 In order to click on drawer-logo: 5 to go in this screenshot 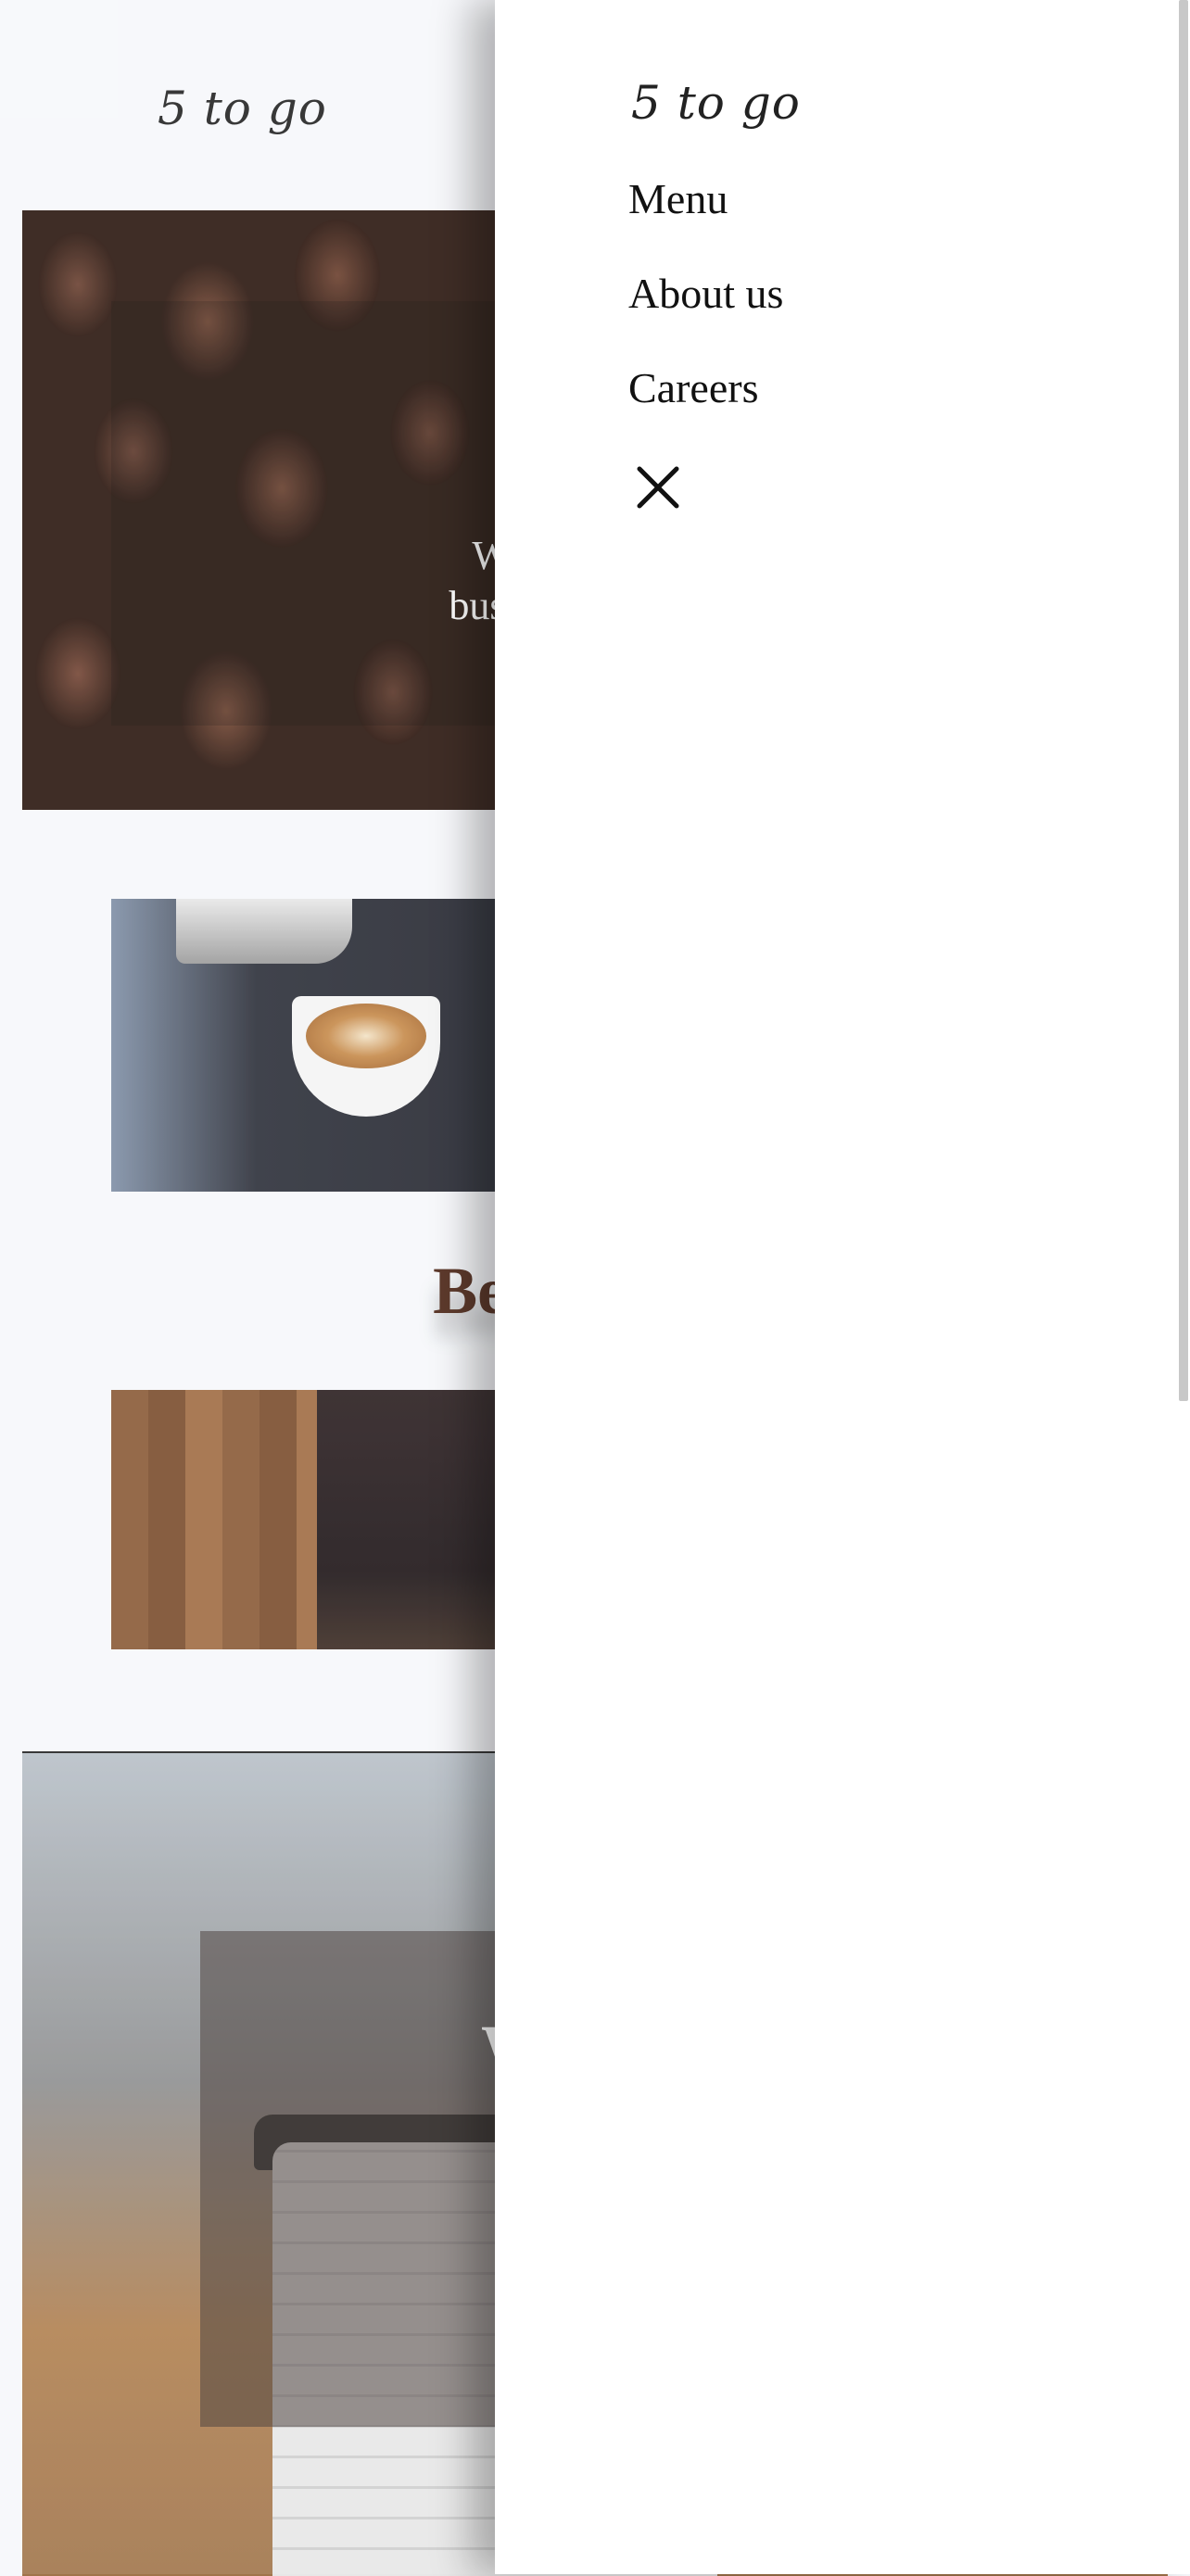, I will do `click(716, 103)`.